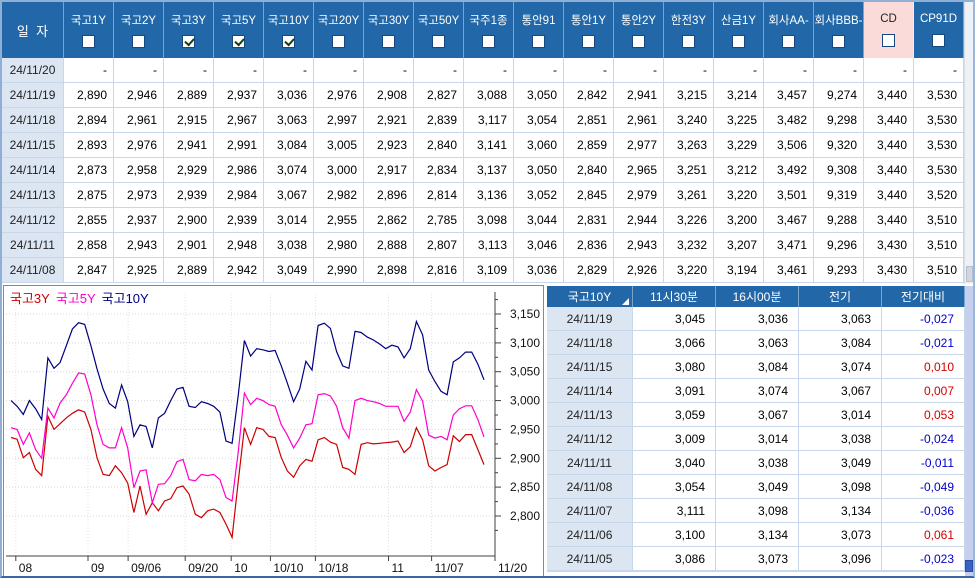 The height and width of the screenshot is (578, 975). I want to click on column-header-통안2Y: 통안2Y, so click(639, 30).